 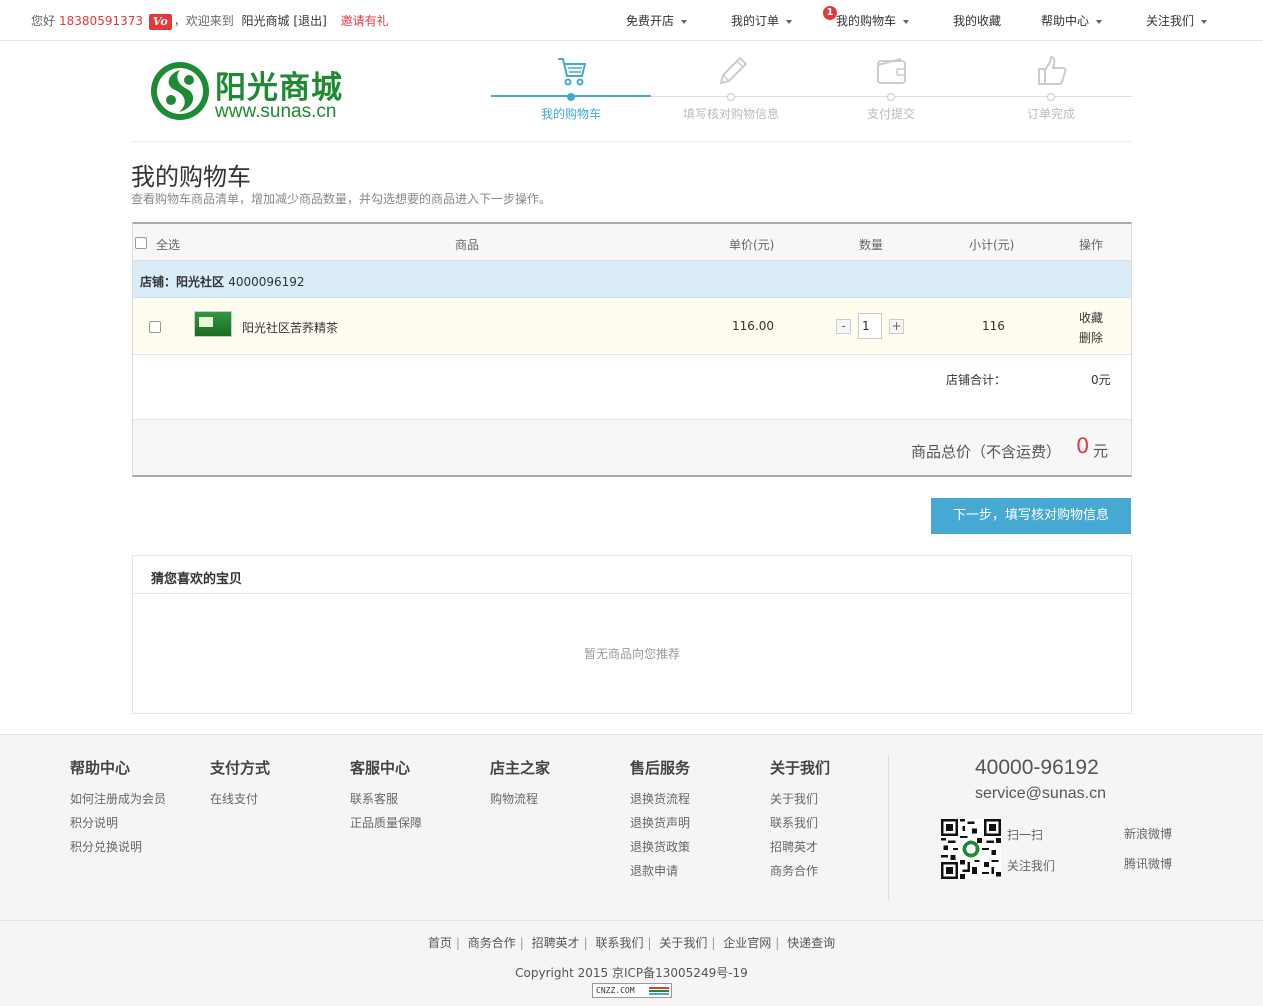 What do you see at coordinates (440, 943) in the screenshot?
I see `bottom-link-home: 首页` at bounding box center [440, 943].